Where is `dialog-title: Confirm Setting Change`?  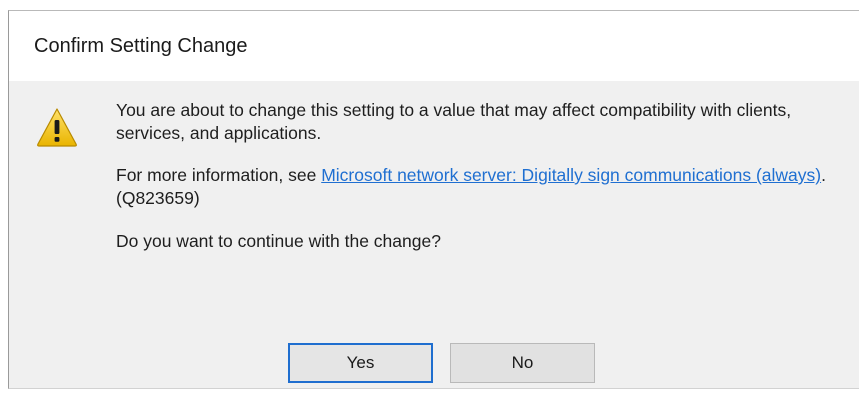
dialog-title: Confirm Setting Change is located at coordinates (141, 46).